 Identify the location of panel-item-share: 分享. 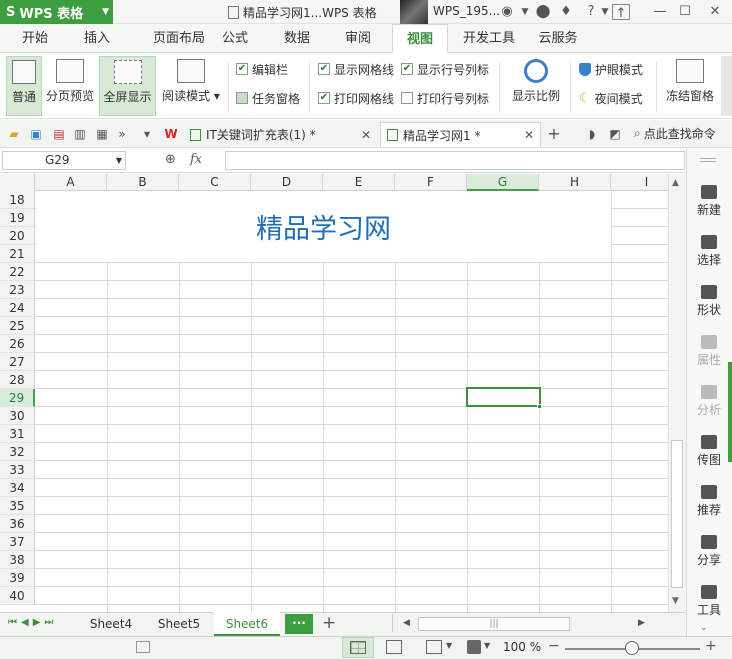
(709, 551).